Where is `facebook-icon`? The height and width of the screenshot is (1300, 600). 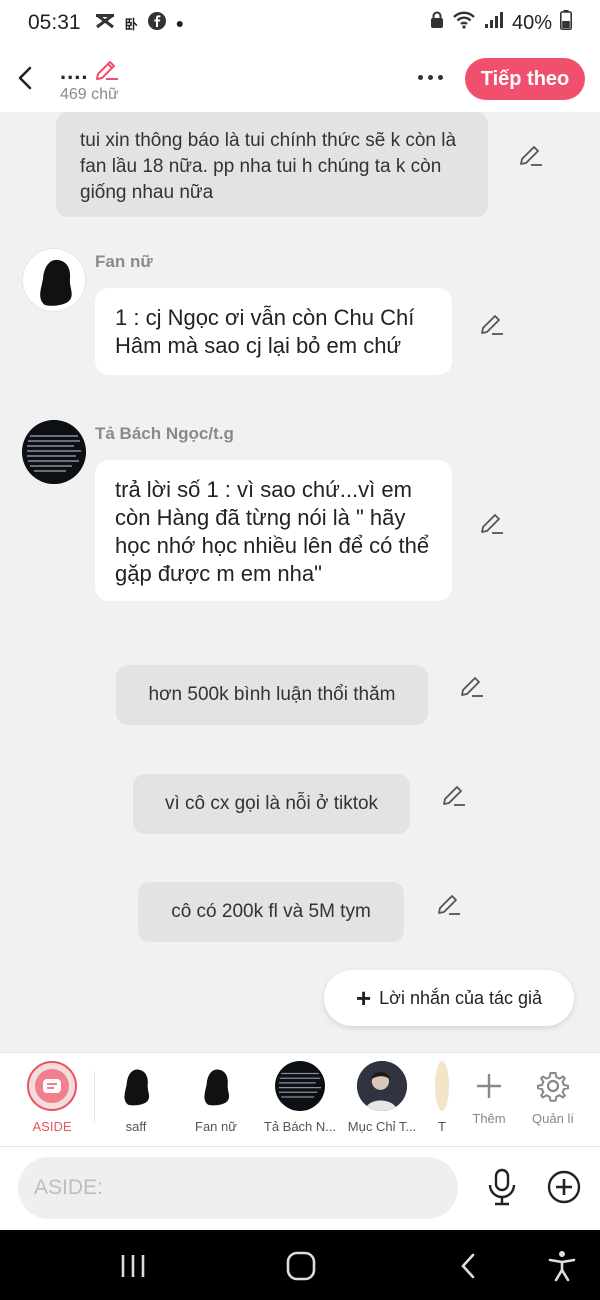
facebook-icon is located at coordinates (156, 23).